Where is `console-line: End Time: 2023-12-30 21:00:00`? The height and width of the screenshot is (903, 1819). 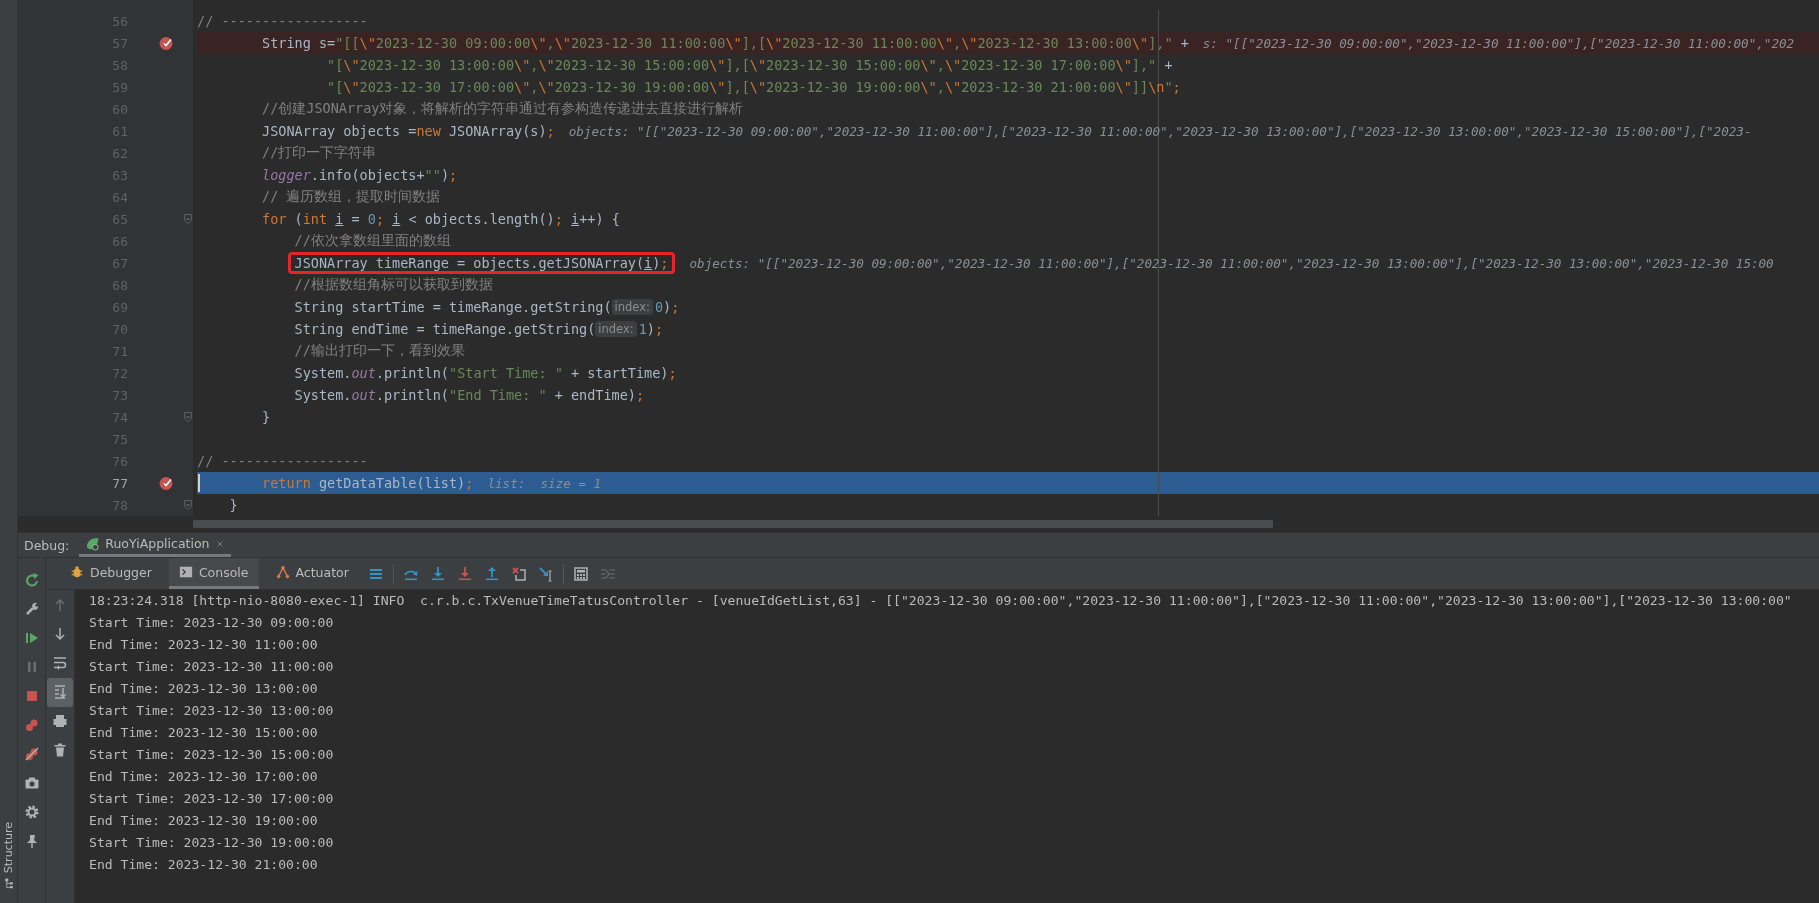 console-line: End Time: 2023-12-30 21:00:00 is located at coordinates (204, 865).